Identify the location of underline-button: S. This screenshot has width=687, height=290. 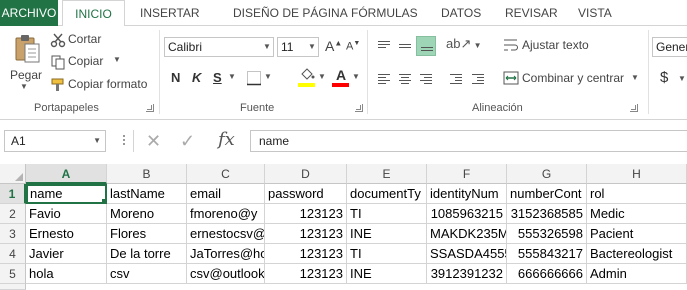
(217, 78).